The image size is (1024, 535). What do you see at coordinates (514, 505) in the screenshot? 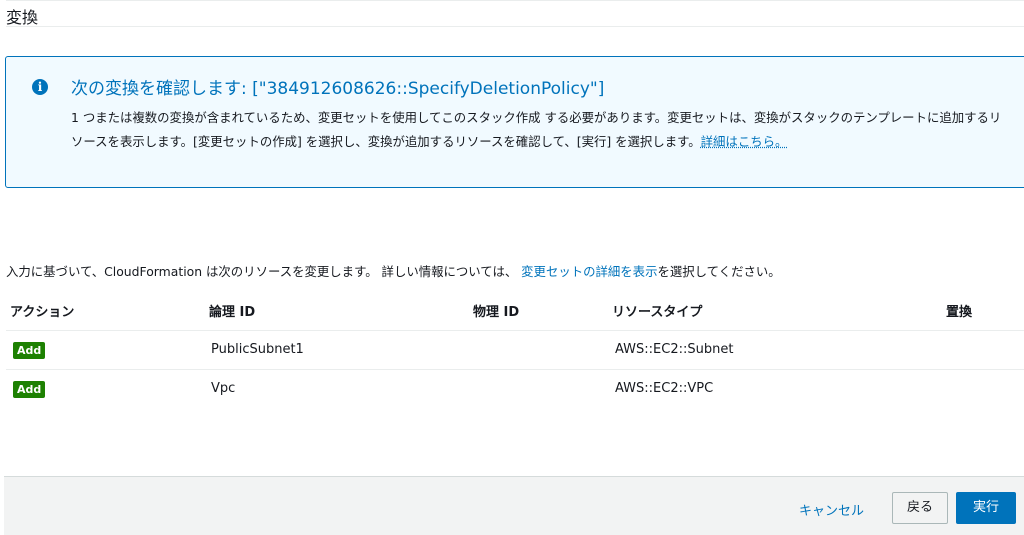
I see `footer-actions: キャンセル 戻る 実行` at bounding box center [514, 505].